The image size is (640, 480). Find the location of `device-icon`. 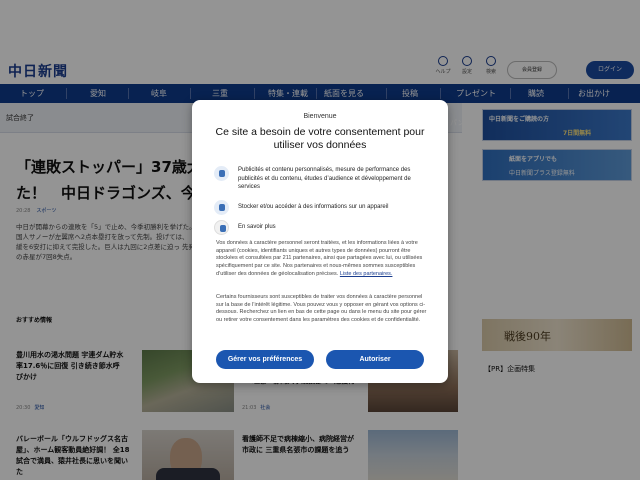

device-icon is located at coordinates (221, 207).